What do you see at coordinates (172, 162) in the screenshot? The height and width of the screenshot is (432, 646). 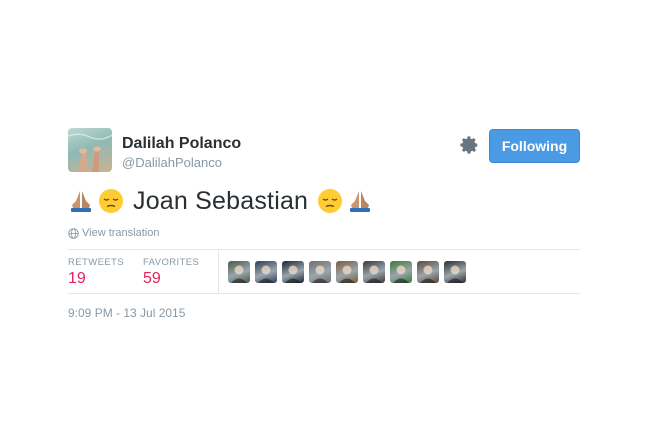 I see `user-handle: @DalilahPolanco` at bounding box center [172, 162].